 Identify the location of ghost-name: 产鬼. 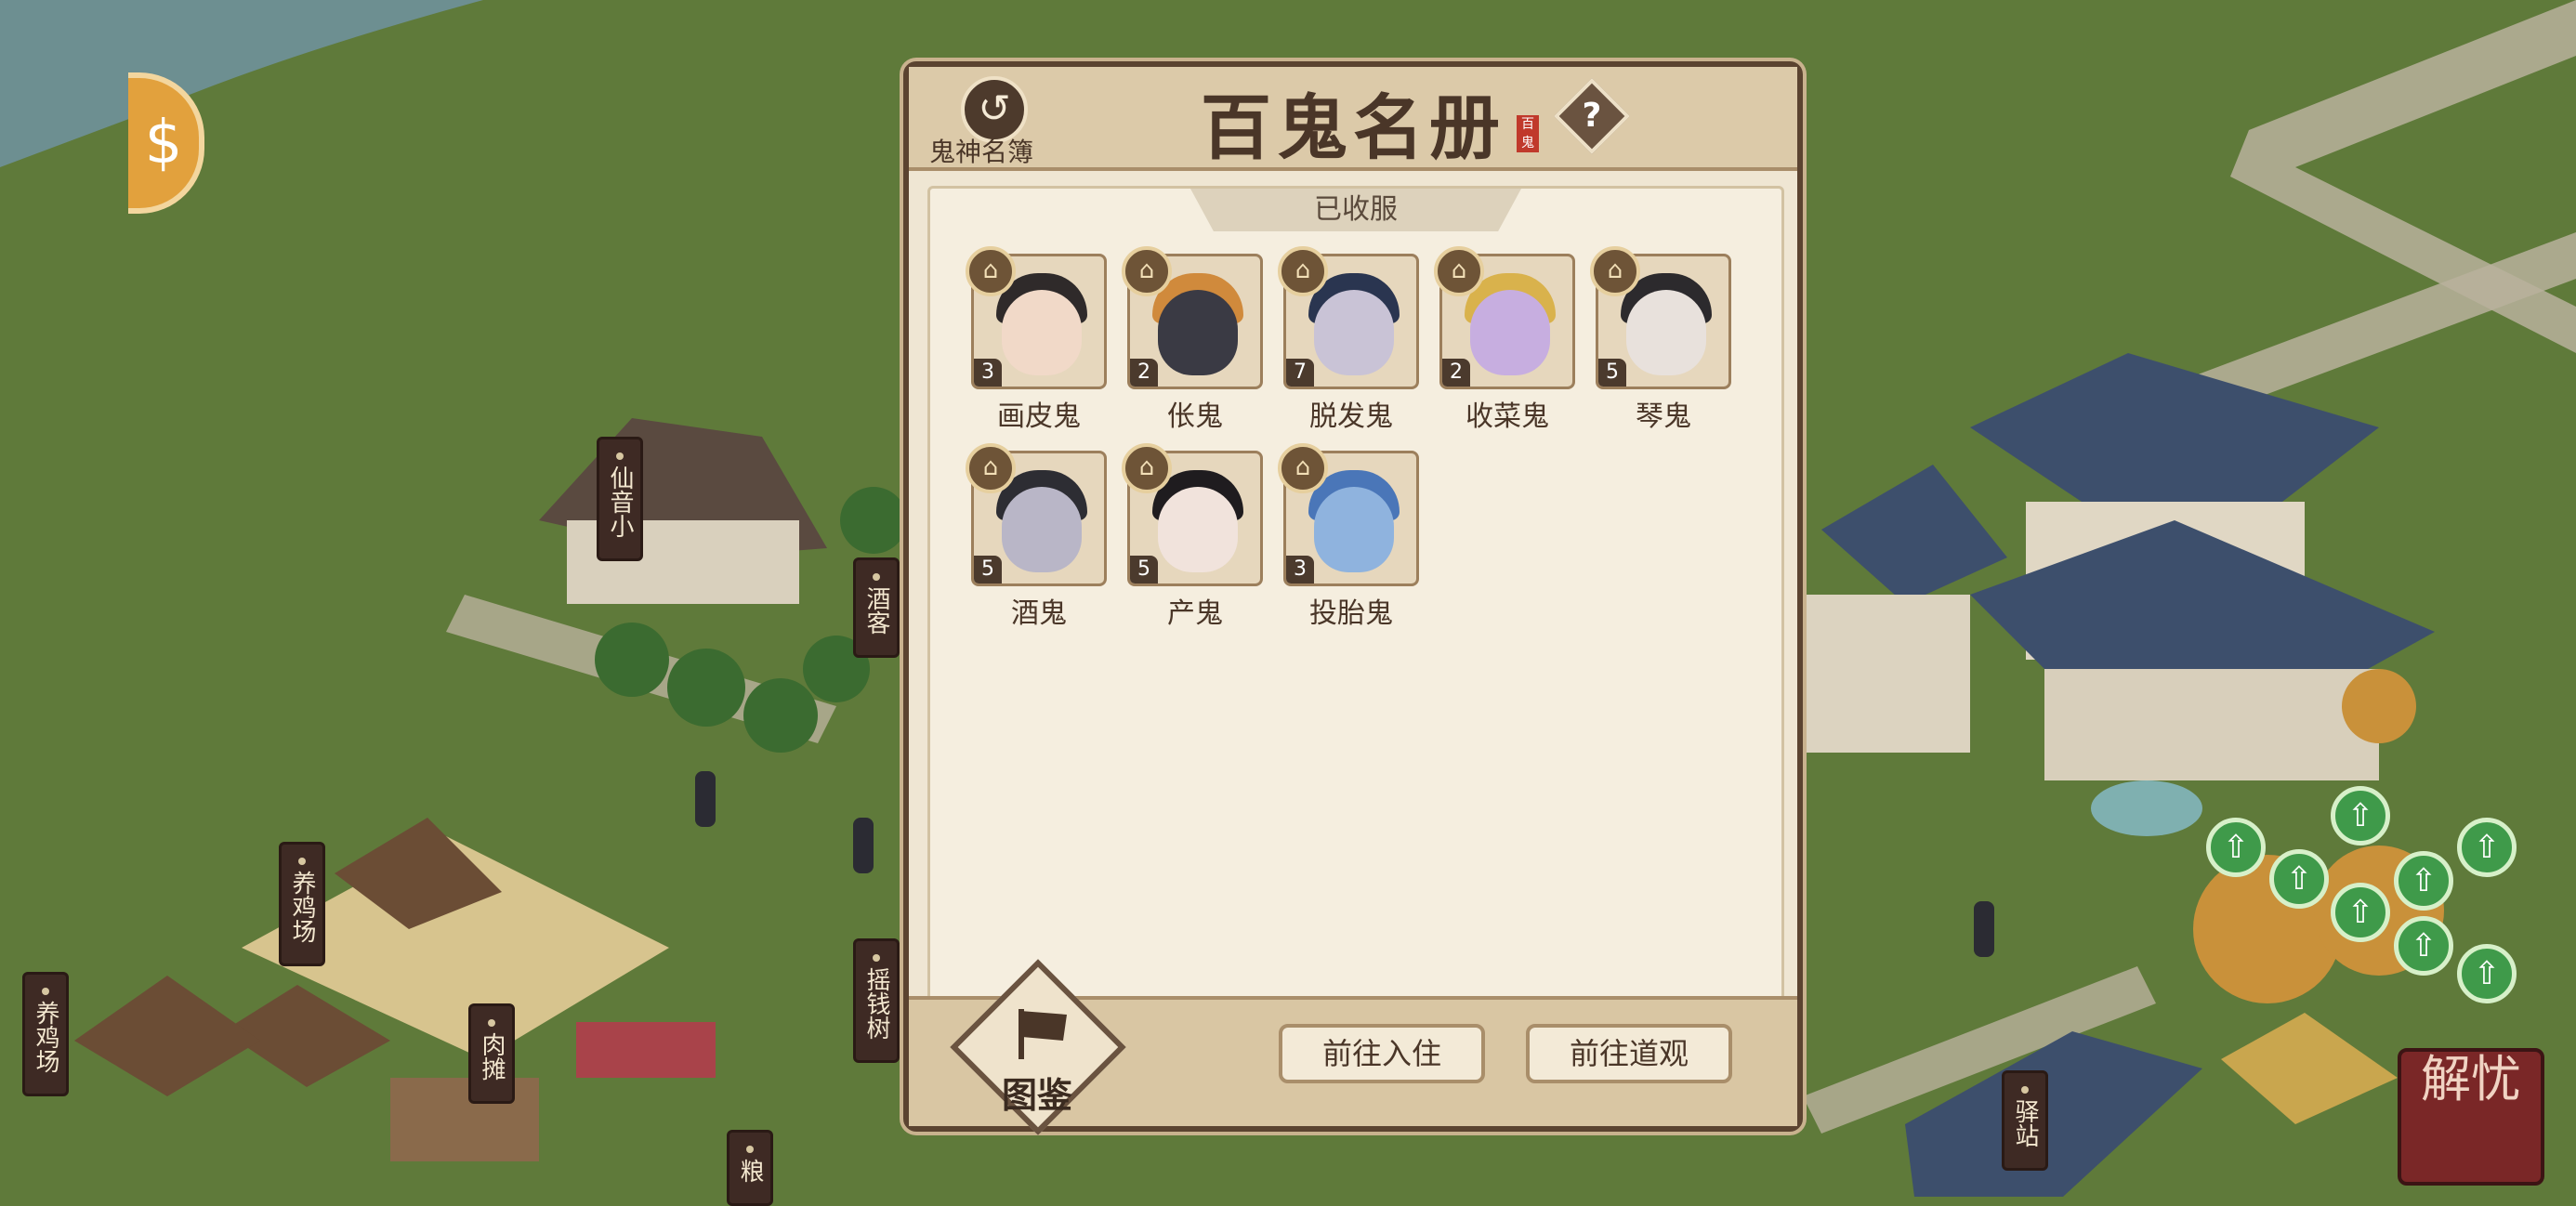
(1195, 613).